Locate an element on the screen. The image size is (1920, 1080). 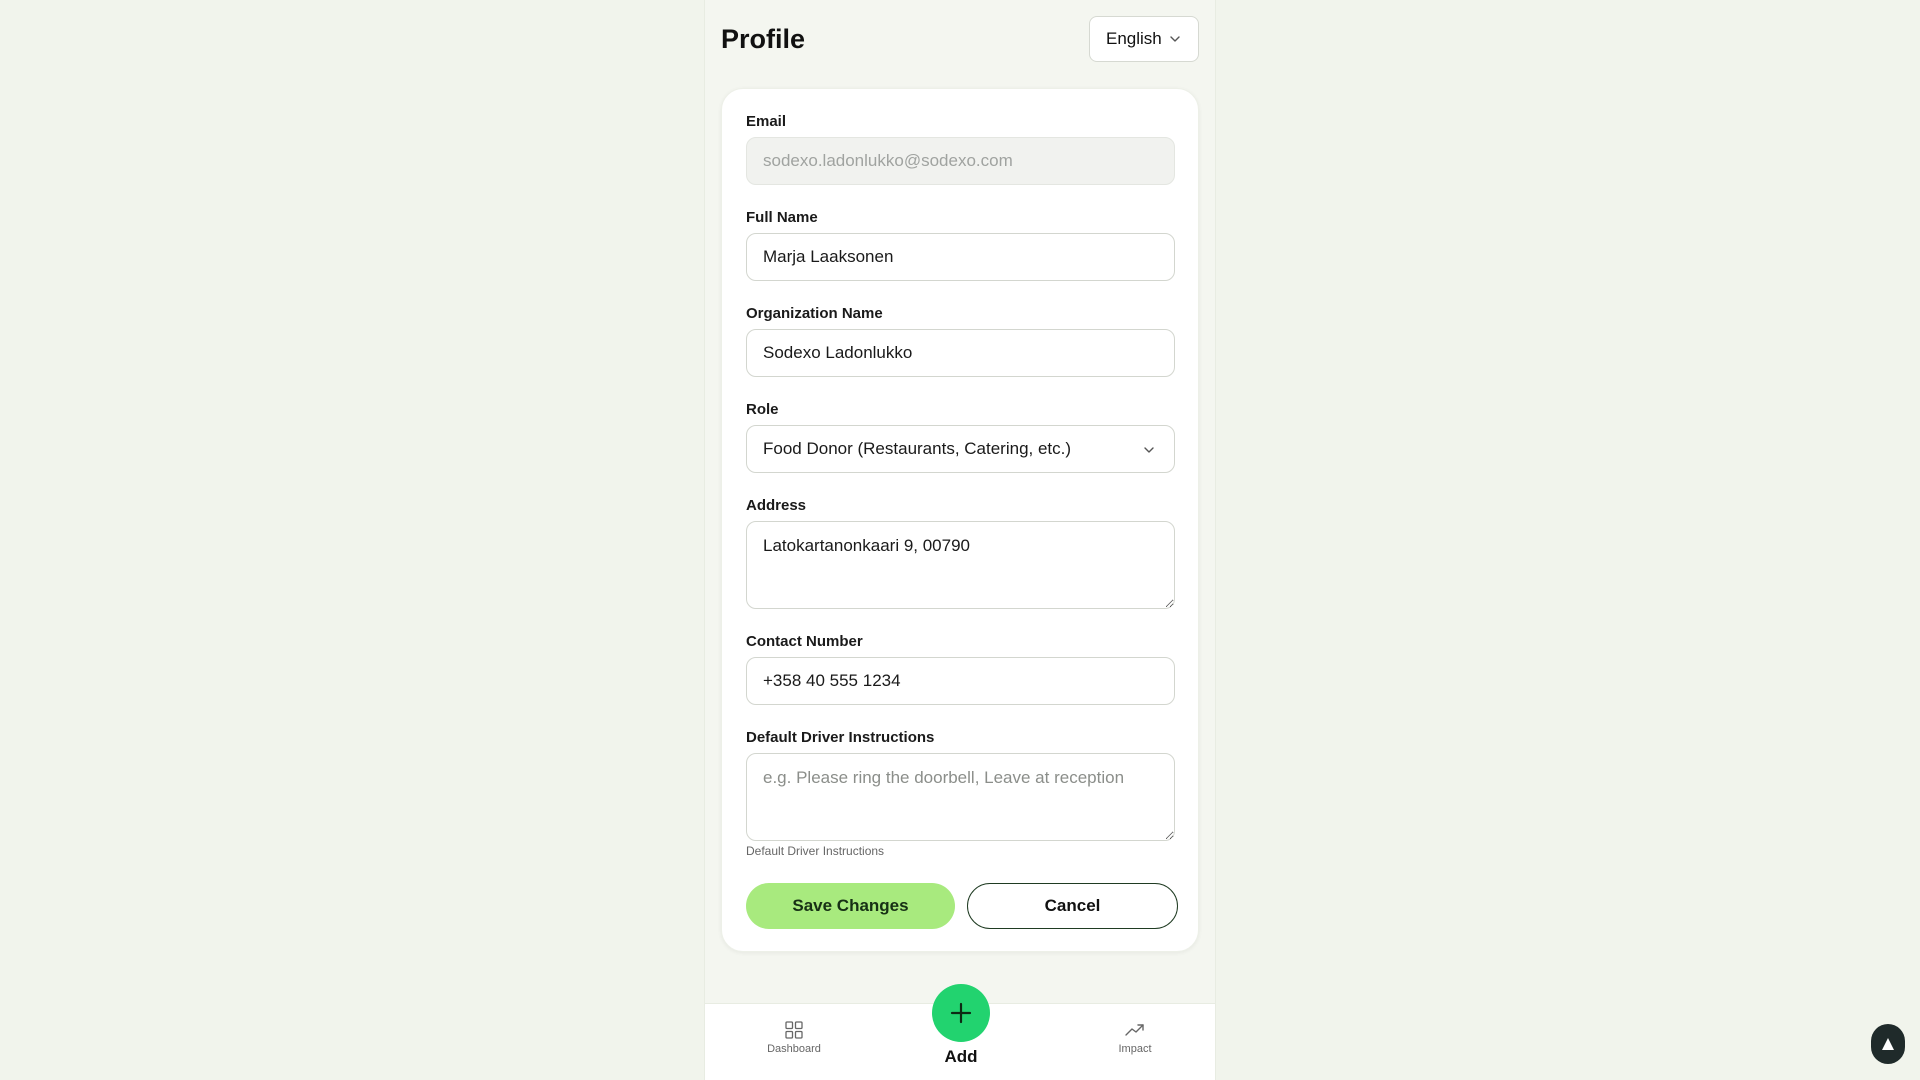
email-label: Email is located at coordinates (766, 121).